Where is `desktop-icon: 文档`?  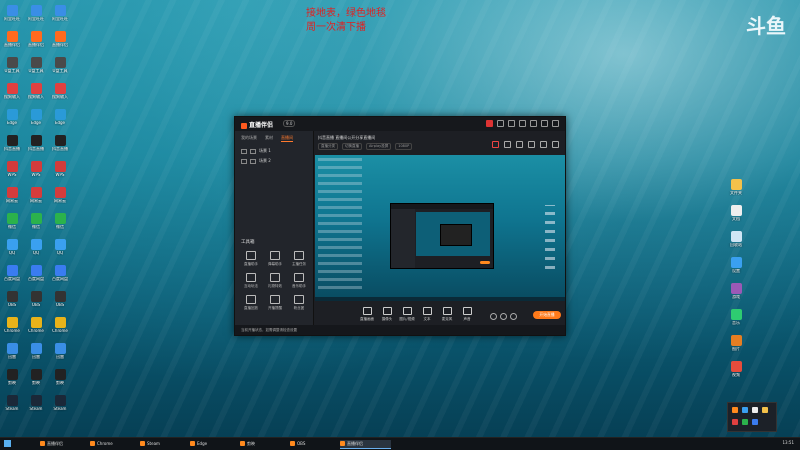
desktop-icon: 文档 is located at coordinates (736, 217).